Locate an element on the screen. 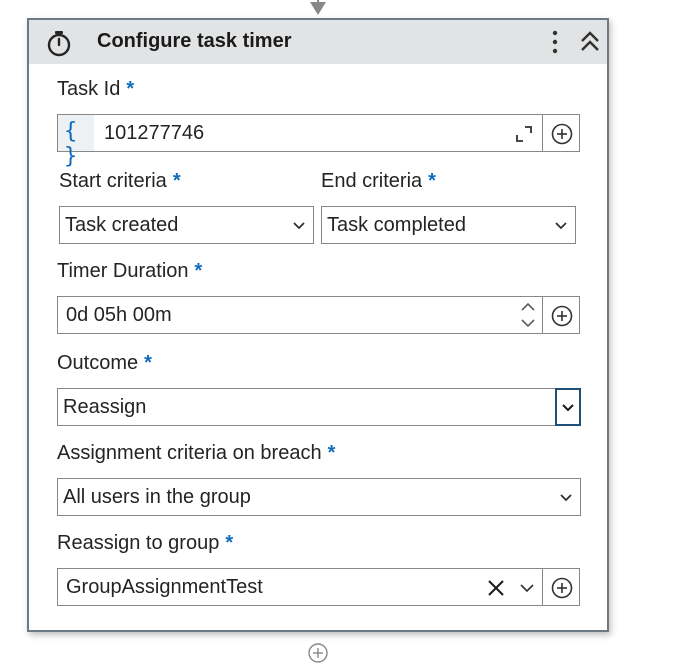 The image size is (678, 668). task-id-field: { } 101277746 is located at coordinates (300, 141).